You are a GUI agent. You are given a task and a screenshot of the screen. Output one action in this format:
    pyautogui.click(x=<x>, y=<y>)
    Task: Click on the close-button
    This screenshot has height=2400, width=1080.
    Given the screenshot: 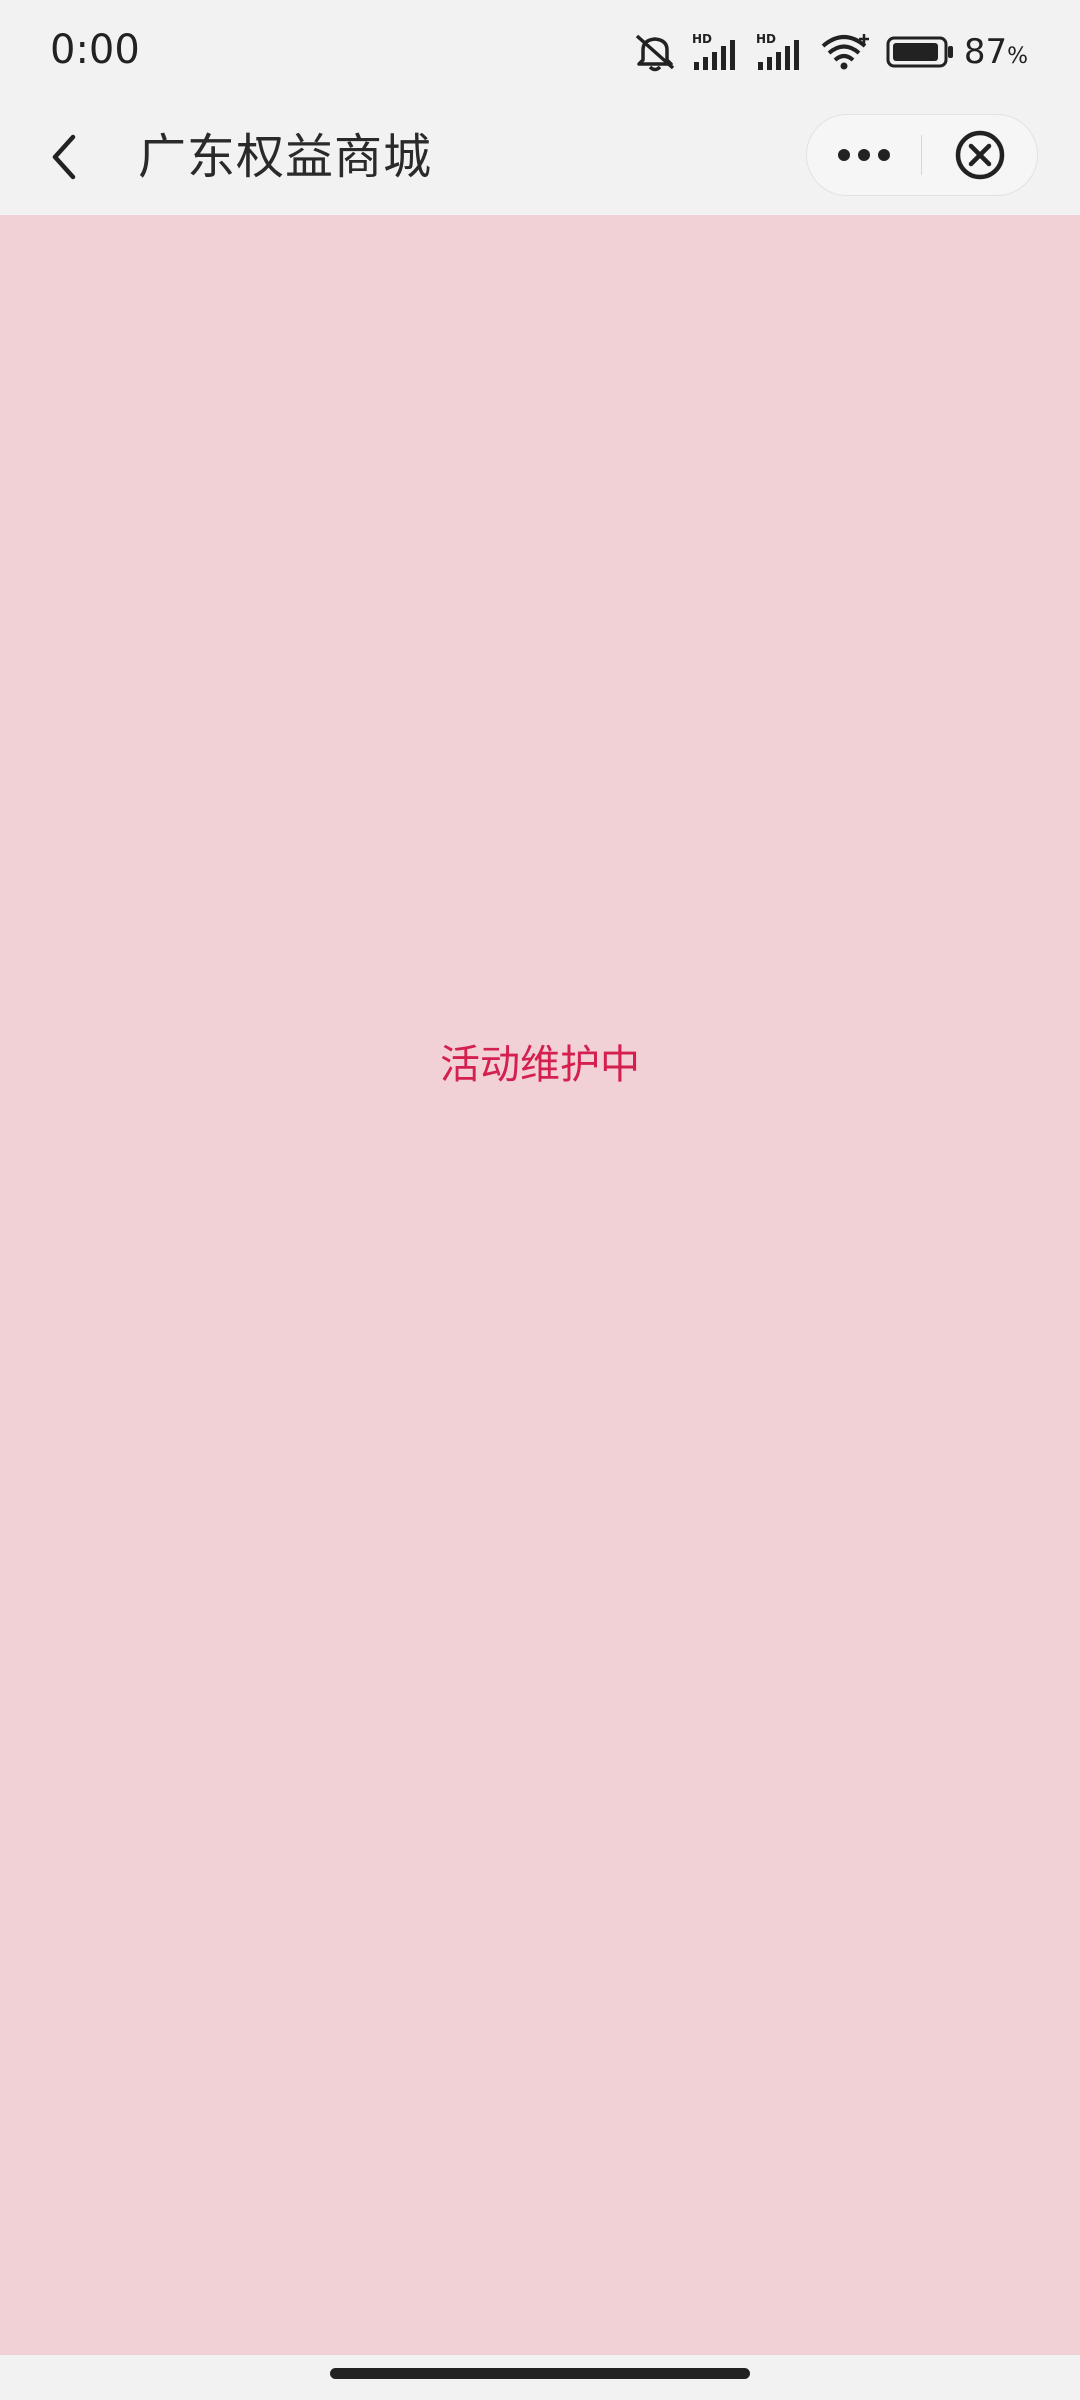 What is the action you would take?
    pyautogui.click(x=980, y=155)
    